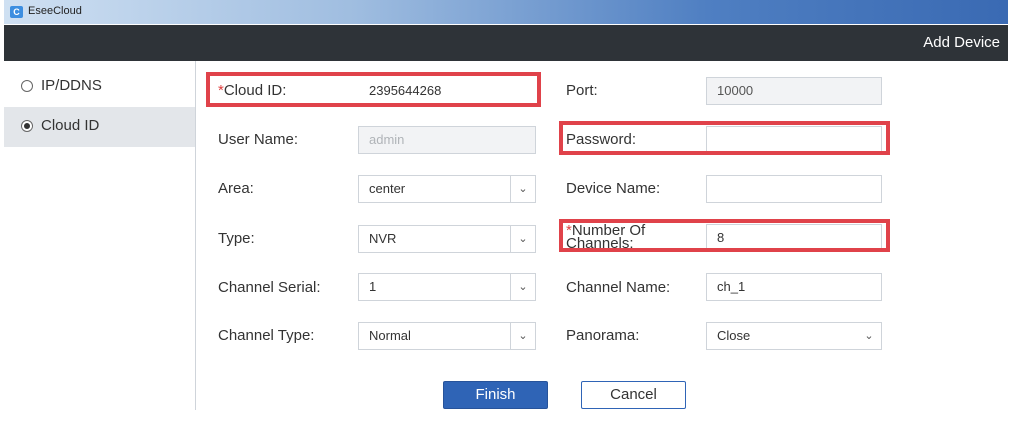 The height and width of the screenshot is (441, 1017). What do you see at coordinates (55, 11) in the screenshot?
I see `app-title: EseeCloud` at bounding box center [55, 11].